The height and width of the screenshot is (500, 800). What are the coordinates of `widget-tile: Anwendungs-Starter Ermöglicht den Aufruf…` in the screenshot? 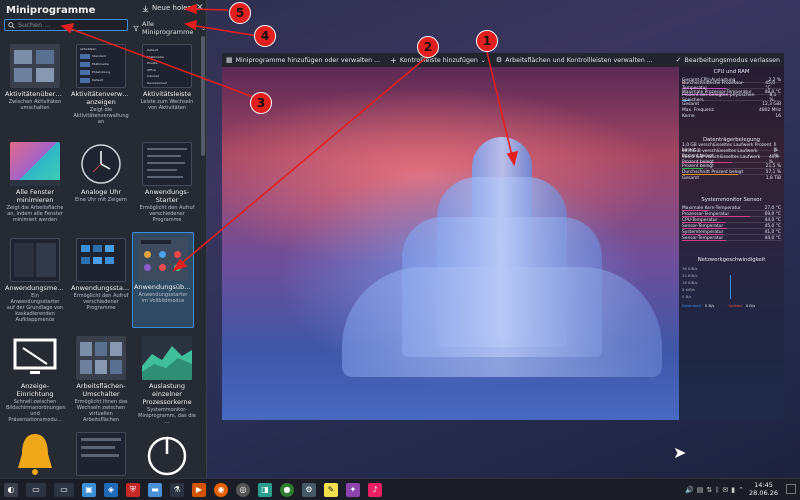 It's located at (167, 186).